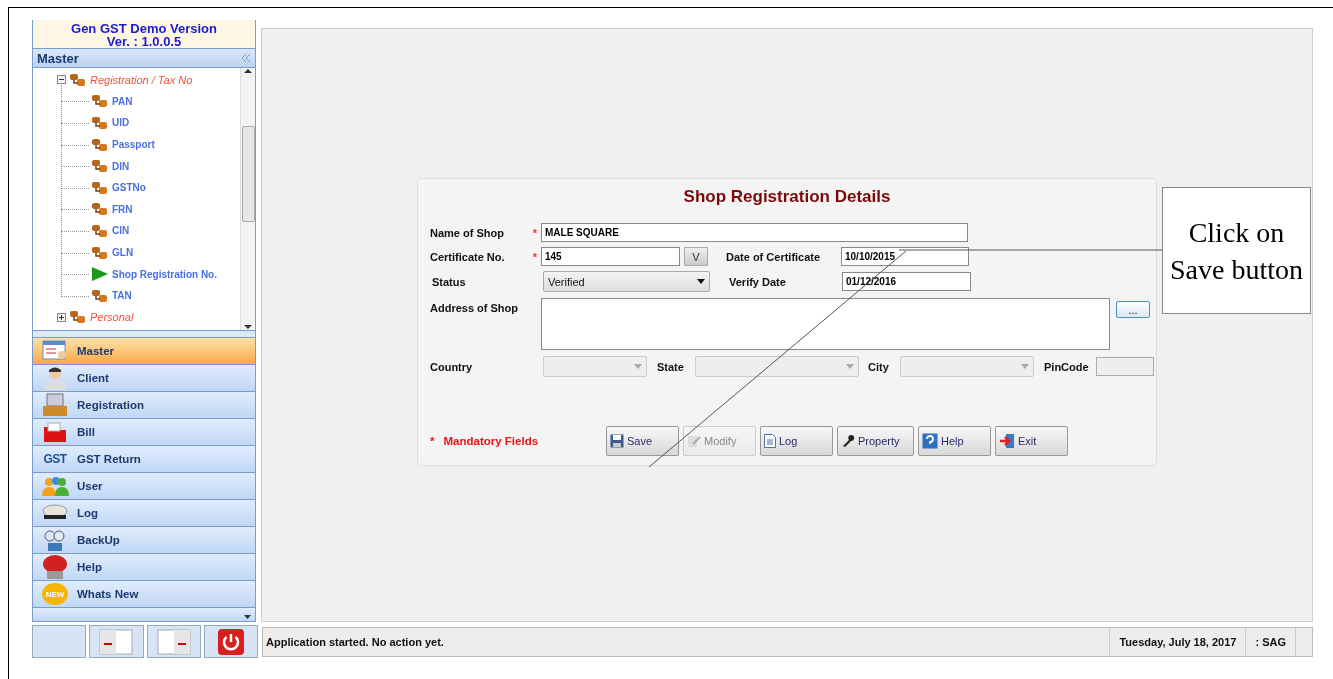 This screenshot has width=1333, height=679. I want to click on tree-item: FRN, so click(122, 209).